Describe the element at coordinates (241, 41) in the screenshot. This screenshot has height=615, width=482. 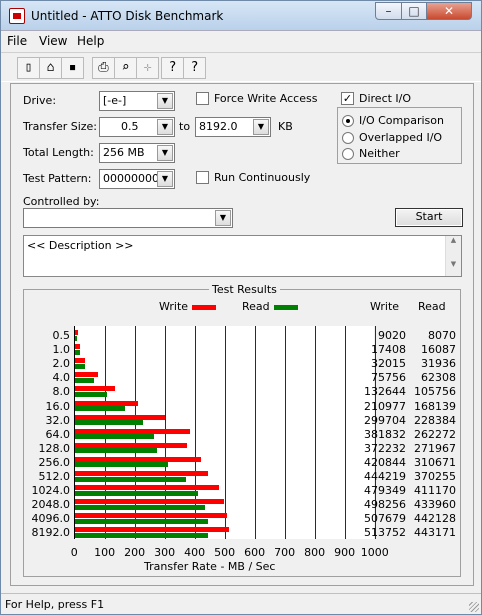
I see `menu-bar: File View Help` at that location.